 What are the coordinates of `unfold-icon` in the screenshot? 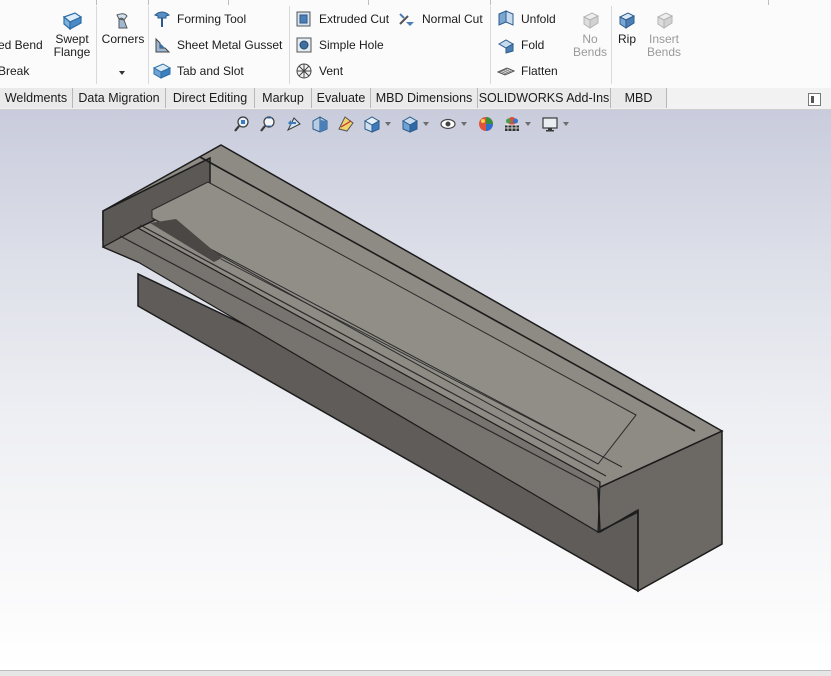 It's located at (506, 18).